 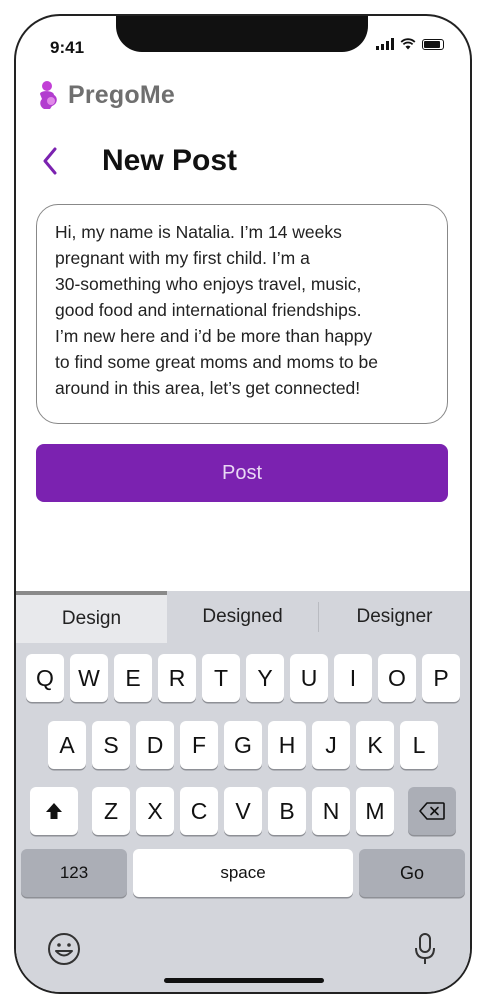 I want to click on key-u: U, so click(x=309, y=678).